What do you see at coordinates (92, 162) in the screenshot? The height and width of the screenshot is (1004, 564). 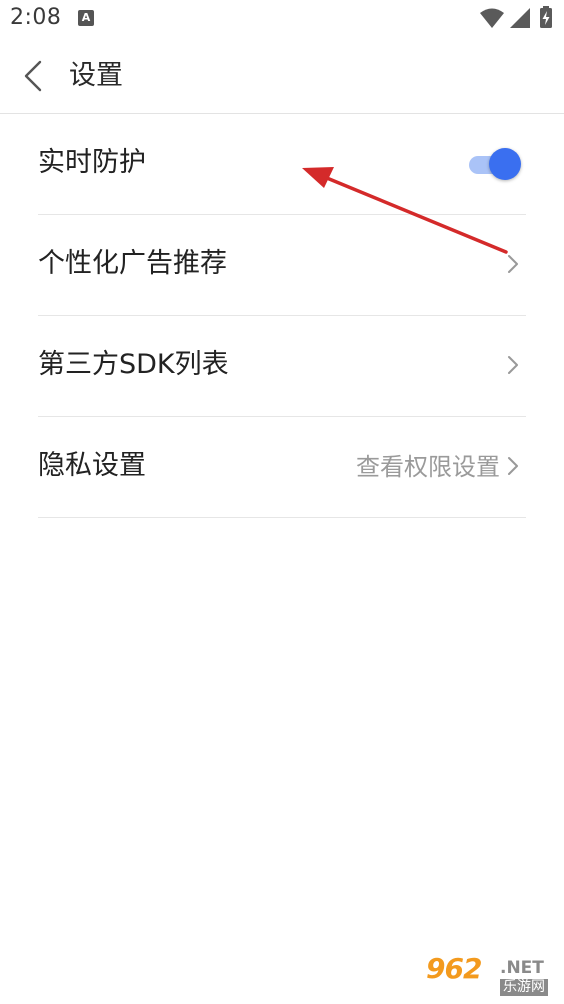 I see `realtime-protection-label: 实时防护` at bounding box center [92, 162].